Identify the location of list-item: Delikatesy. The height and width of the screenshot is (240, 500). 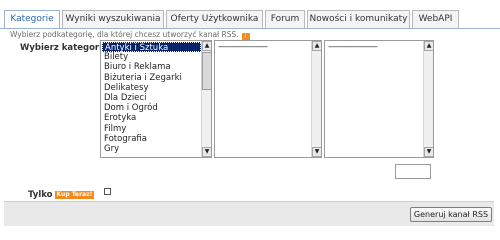
(151, 88).